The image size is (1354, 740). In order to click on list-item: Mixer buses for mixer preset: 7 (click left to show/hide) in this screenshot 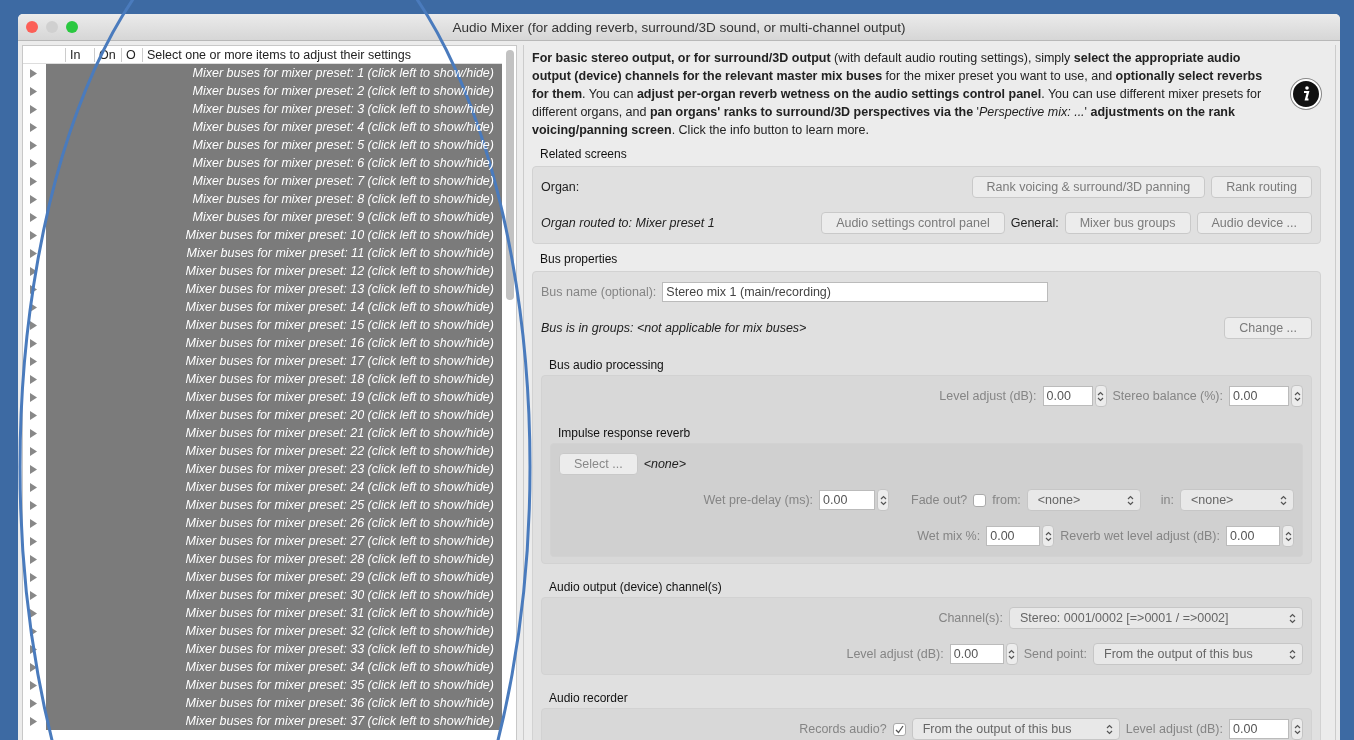, I will do `click(274, 181)`.